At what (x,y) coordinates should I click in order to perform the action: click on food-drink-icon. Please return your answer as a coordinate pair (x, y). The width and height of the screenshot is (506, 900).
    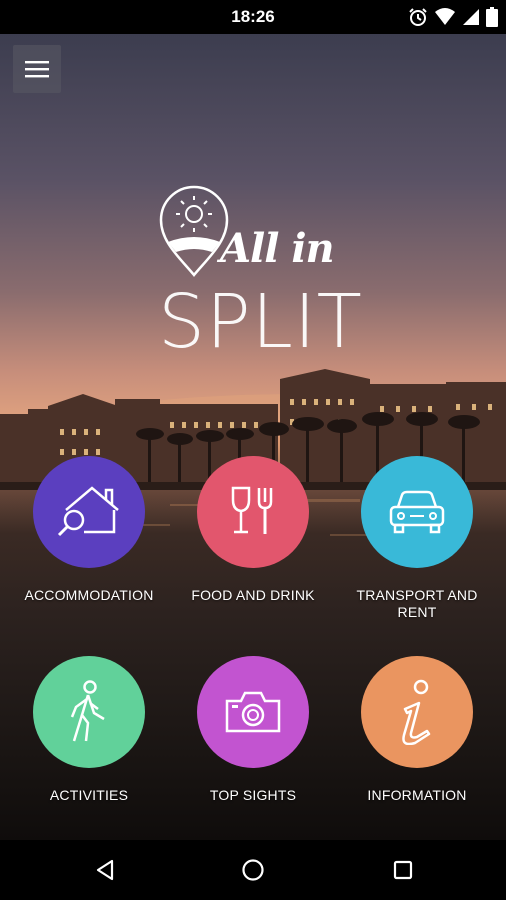
    Looking at the image, I should click on (252, 510).